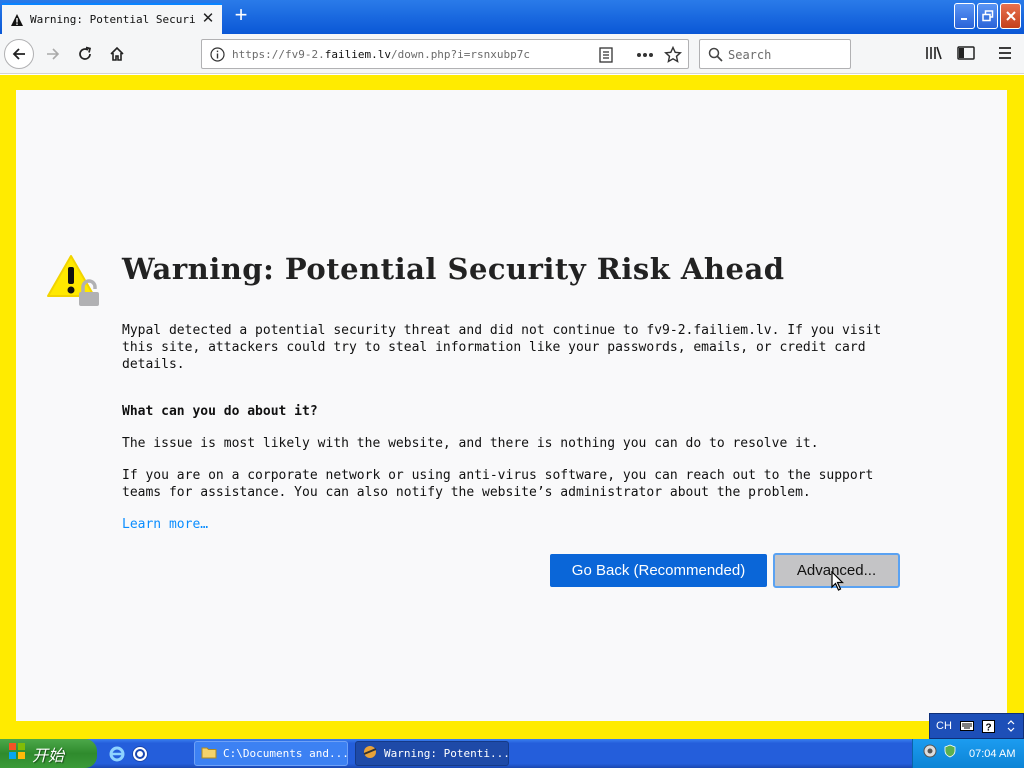 Image resolution: width=1024 pixels, height=768 pixels. I want to click on windows-logo-icon, so click(17, 753).